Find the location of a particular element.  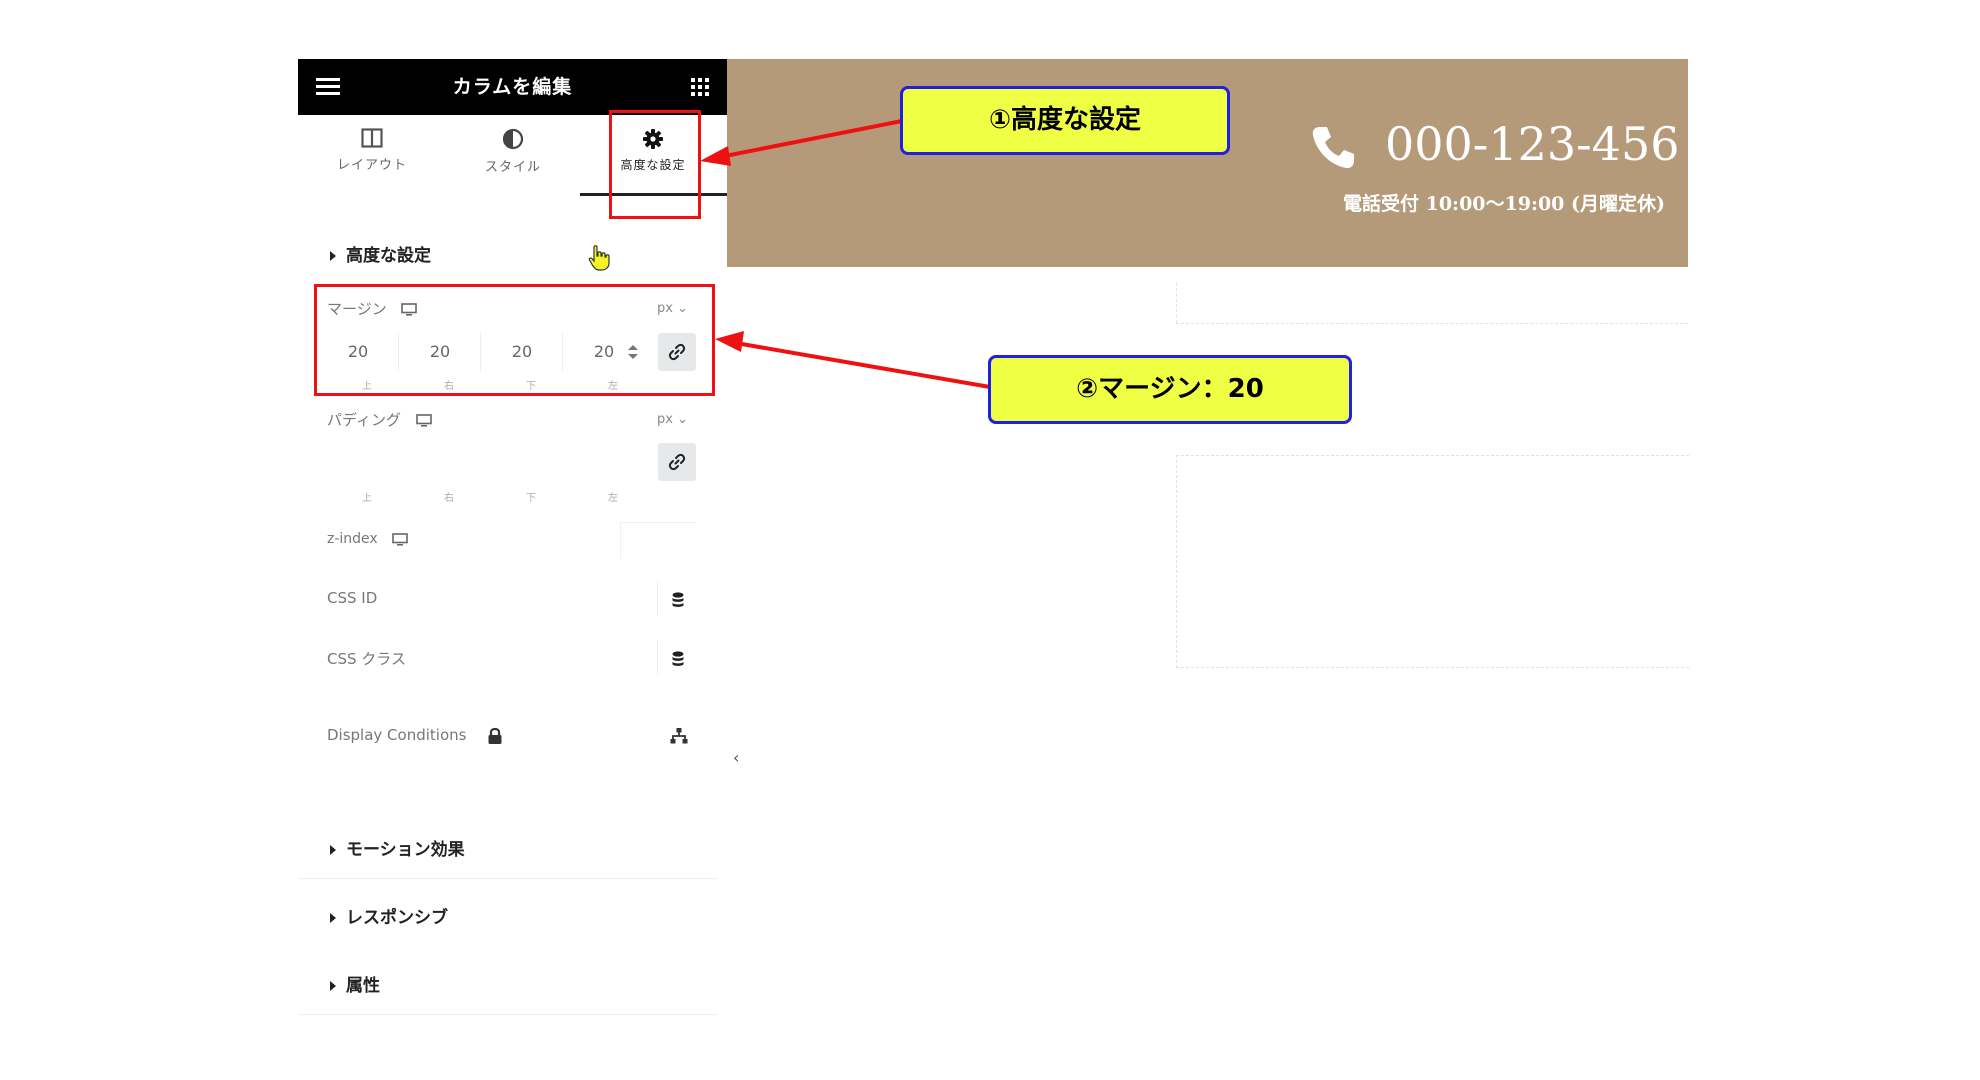

link-chain-icon is located at coordinates (677, 462).